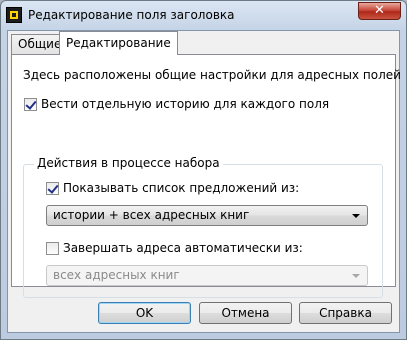 This screenshot has height=340, width=407. Describe the element at coordinates (207, 275) in the screenshot. I see `autocomplete-source-select: всех адресных книг` at that location.